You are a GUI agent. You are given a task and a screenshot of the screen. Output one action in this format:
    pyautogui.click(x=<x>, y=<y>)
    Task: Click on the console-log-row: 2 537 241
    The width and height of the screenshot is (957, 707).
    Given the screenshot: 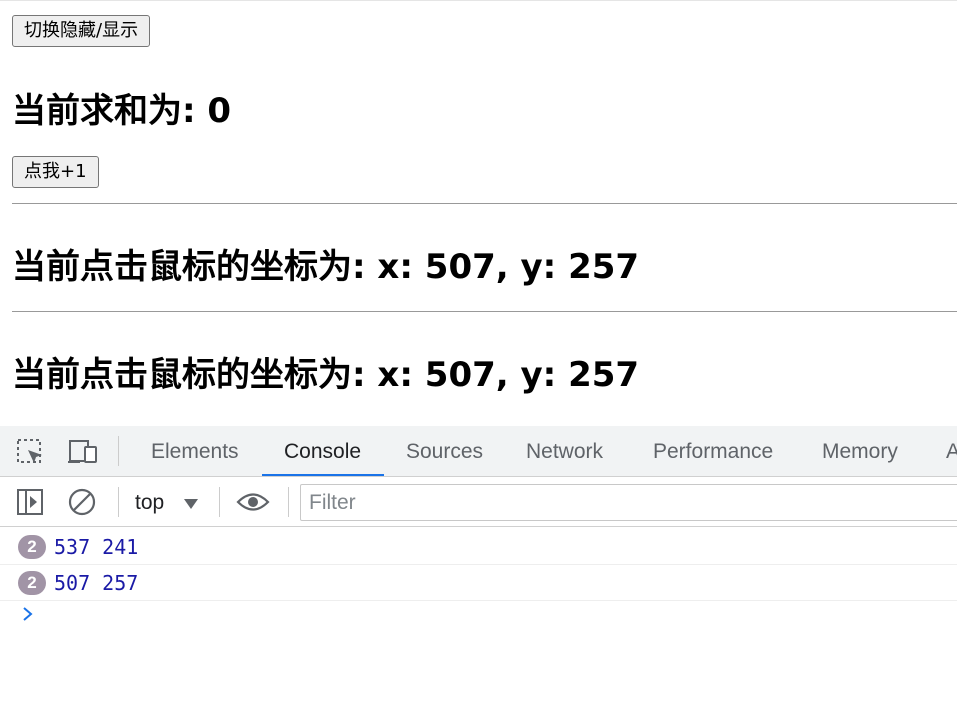 What is the action you would take?
    pyautogui.click(x=478, y=547)
    